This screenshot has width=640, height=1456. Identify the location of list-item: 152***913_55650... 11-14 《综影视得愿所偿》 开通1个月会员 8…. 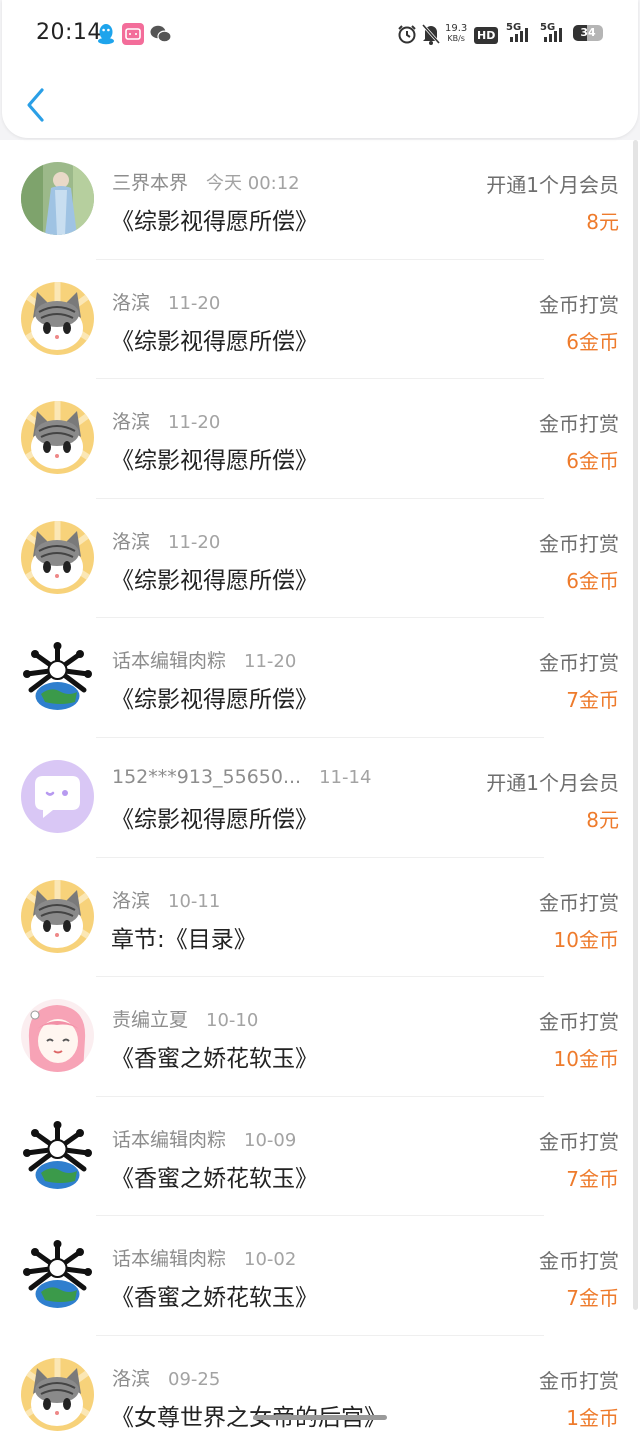
(320, 798).